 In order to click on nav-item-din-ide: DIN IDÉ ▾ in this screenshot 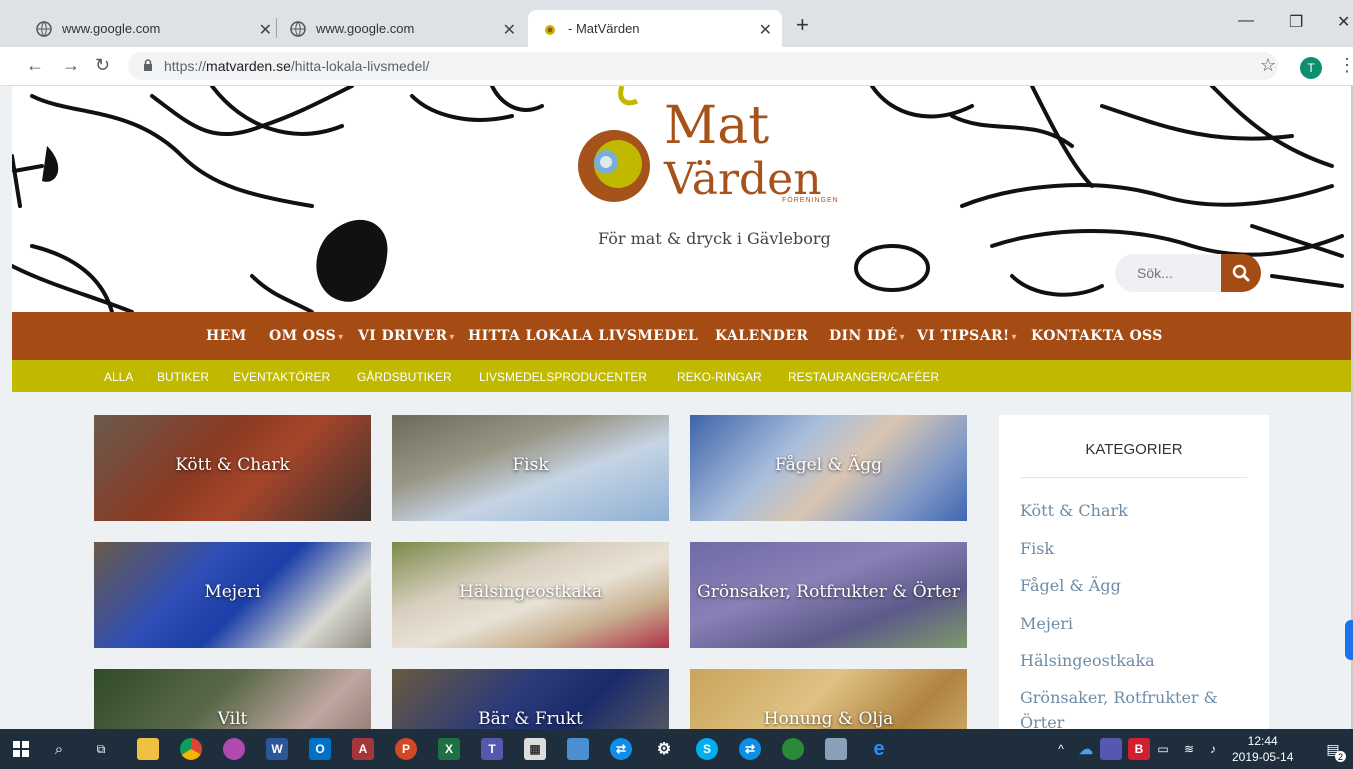, I will do `click(867, 336)`.